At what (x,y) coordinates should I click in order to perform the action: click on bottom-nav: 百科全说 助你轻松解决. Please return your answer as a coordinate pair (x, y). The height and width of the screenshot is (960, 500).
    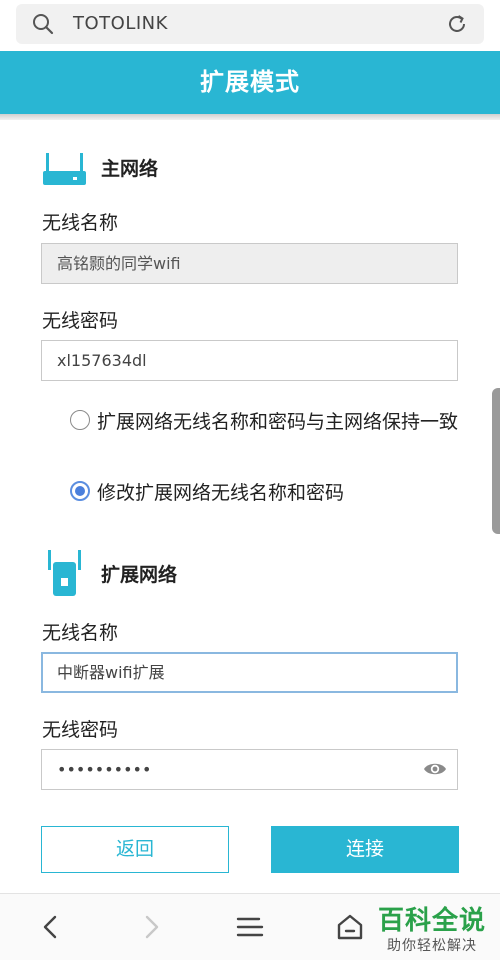
    Looking at the image, I should click on (250, 926).